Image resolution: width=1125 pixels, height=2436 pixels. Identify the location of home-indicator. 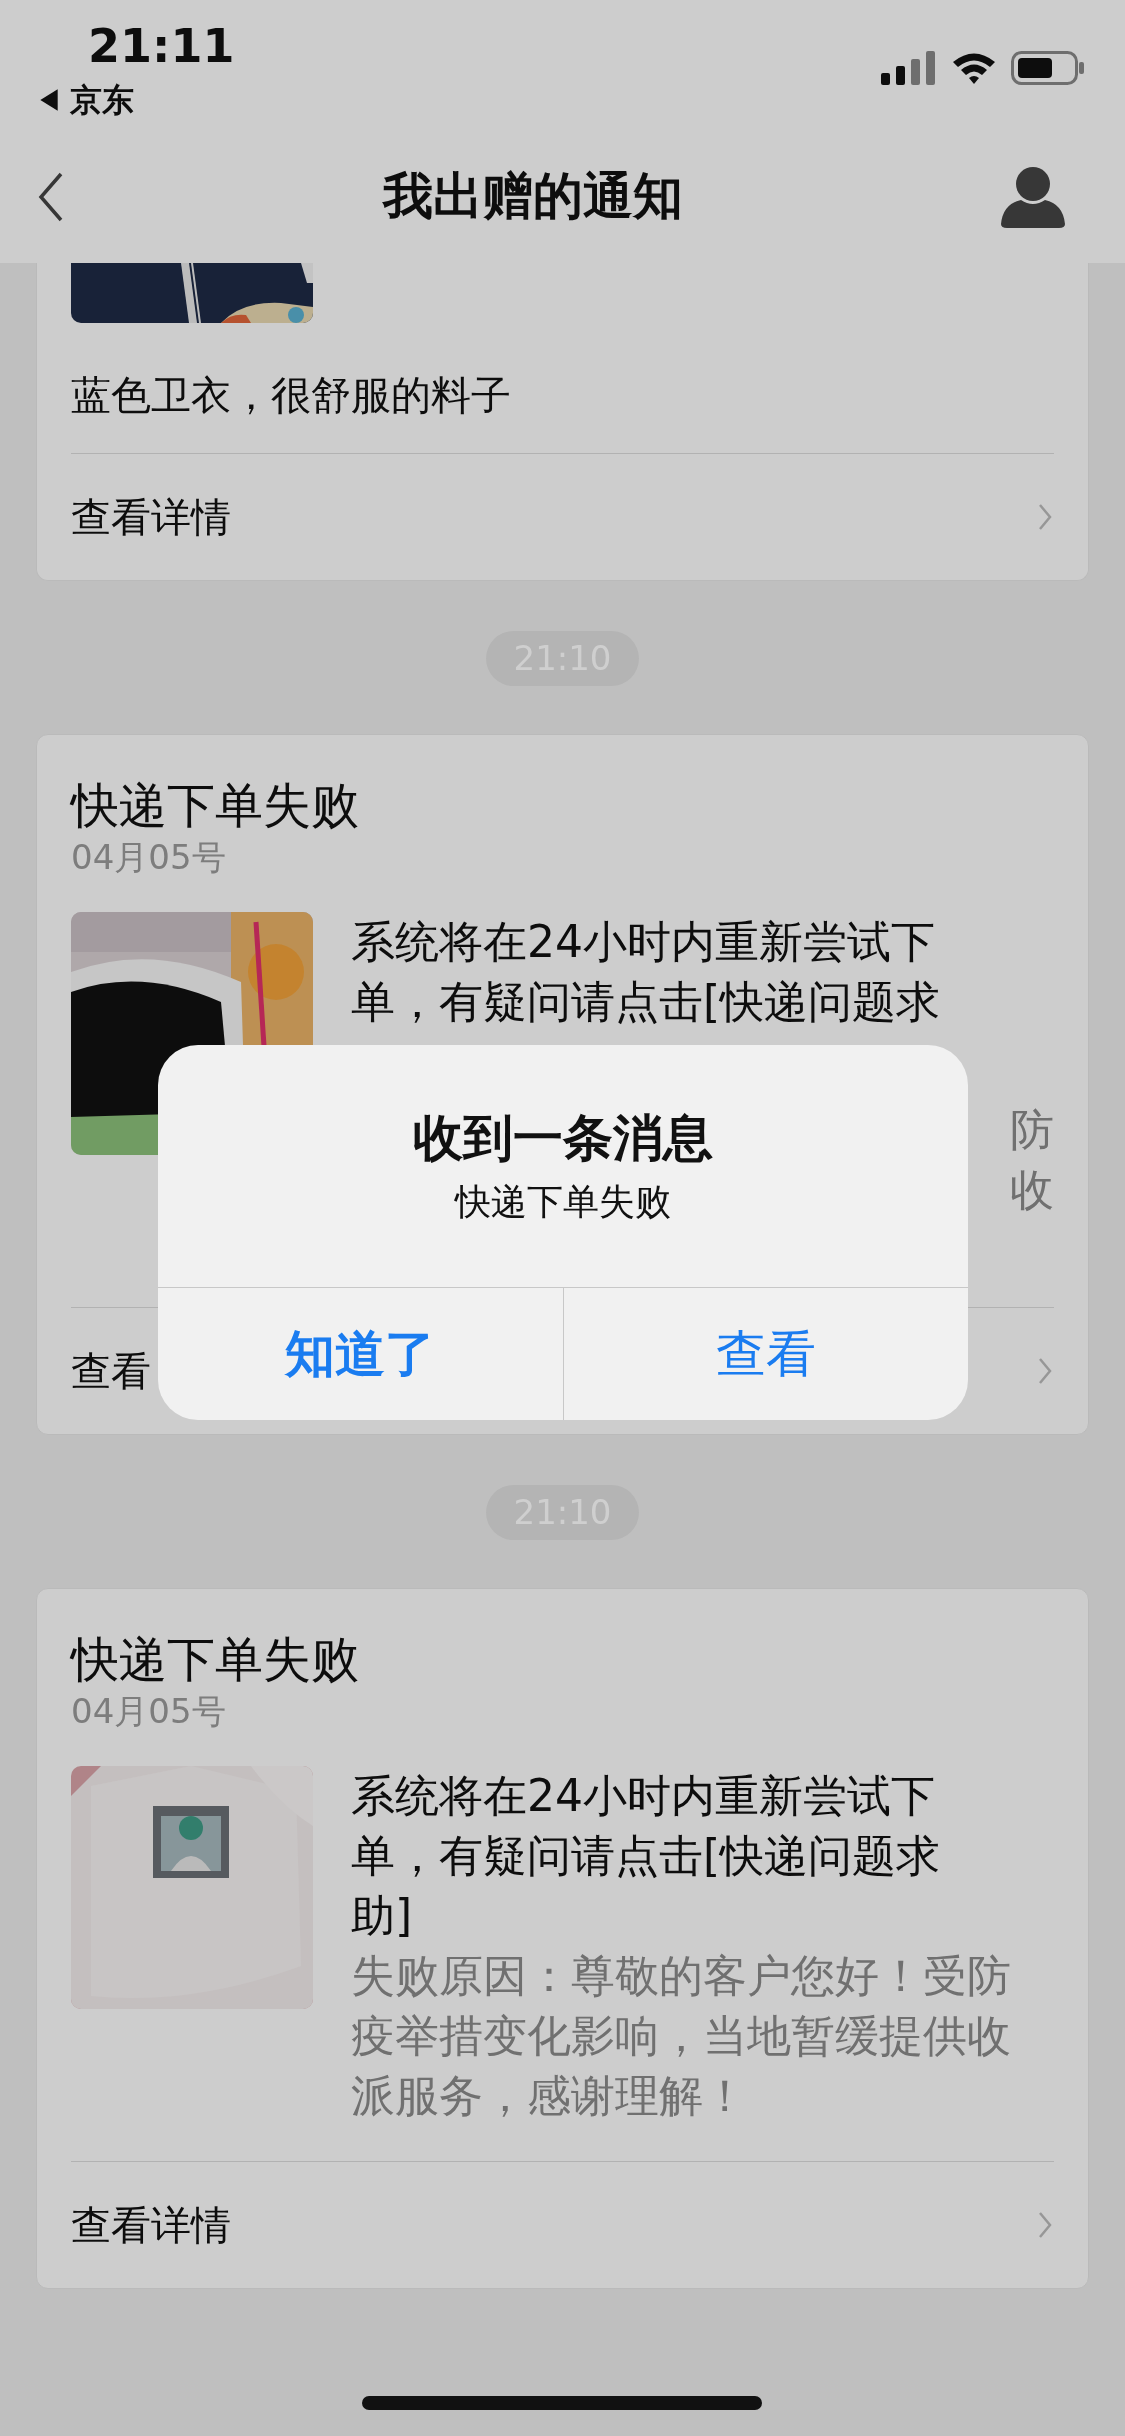
(562, 2403).